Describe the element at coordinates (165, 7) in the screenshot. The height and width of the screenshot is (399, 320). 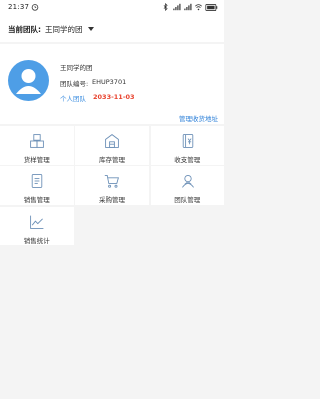
I see `bluetooth-icon` at that location.